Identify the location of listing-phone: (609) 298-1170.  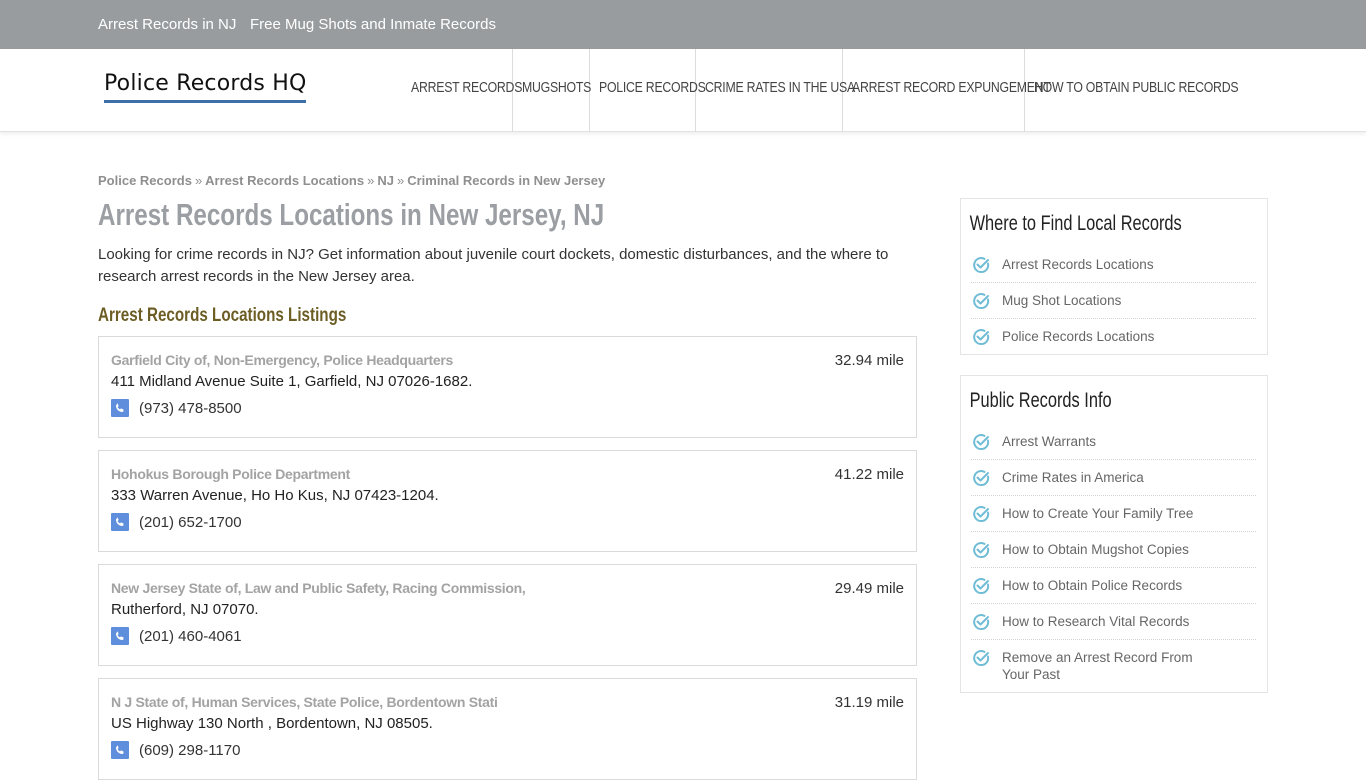
(189, 750).